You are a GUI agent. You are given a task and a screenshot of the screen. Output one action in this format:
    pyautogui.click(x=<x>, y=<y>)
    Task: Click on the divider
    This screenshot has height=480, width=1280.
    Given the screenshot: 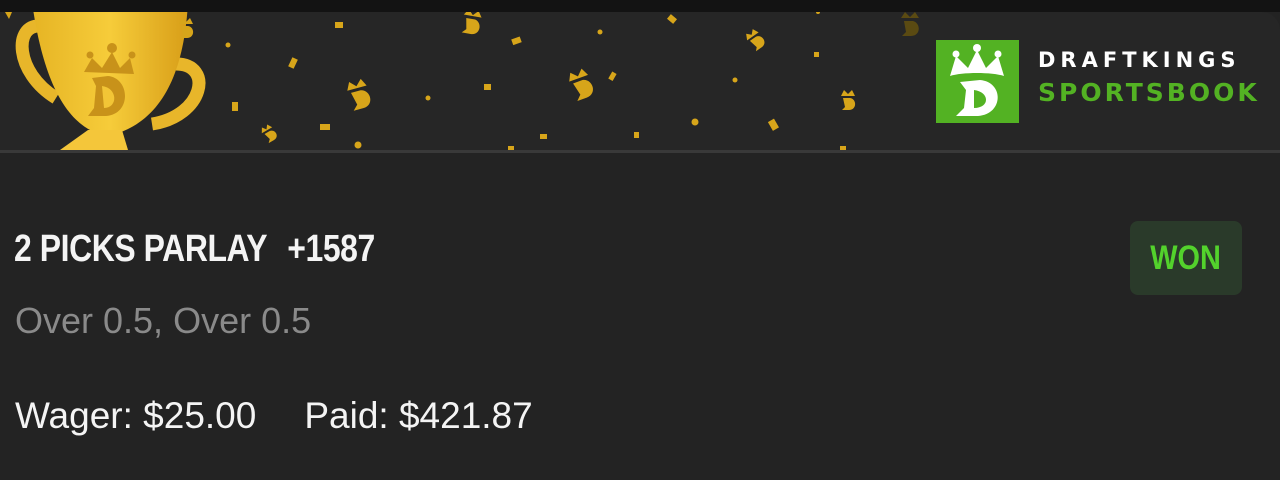 What is the action you would take?
    pyautogui.click(x=640, y=151)
    